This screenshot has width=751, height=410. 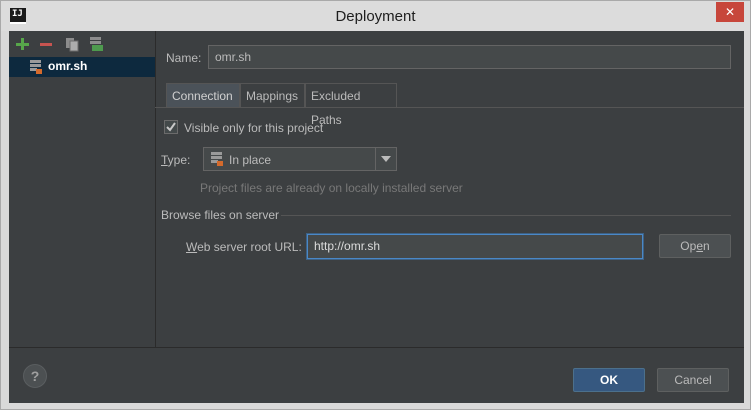 I want to click on tree-item-omr-sh: omr.sh, so click(x=82, y=67).